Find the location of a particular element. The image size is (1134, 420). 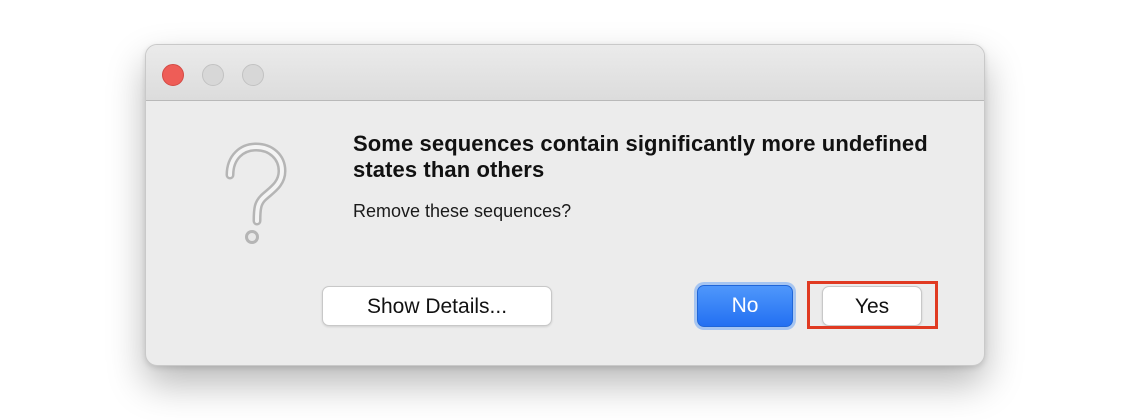

no-button: No is located at coordinates (745, 306).